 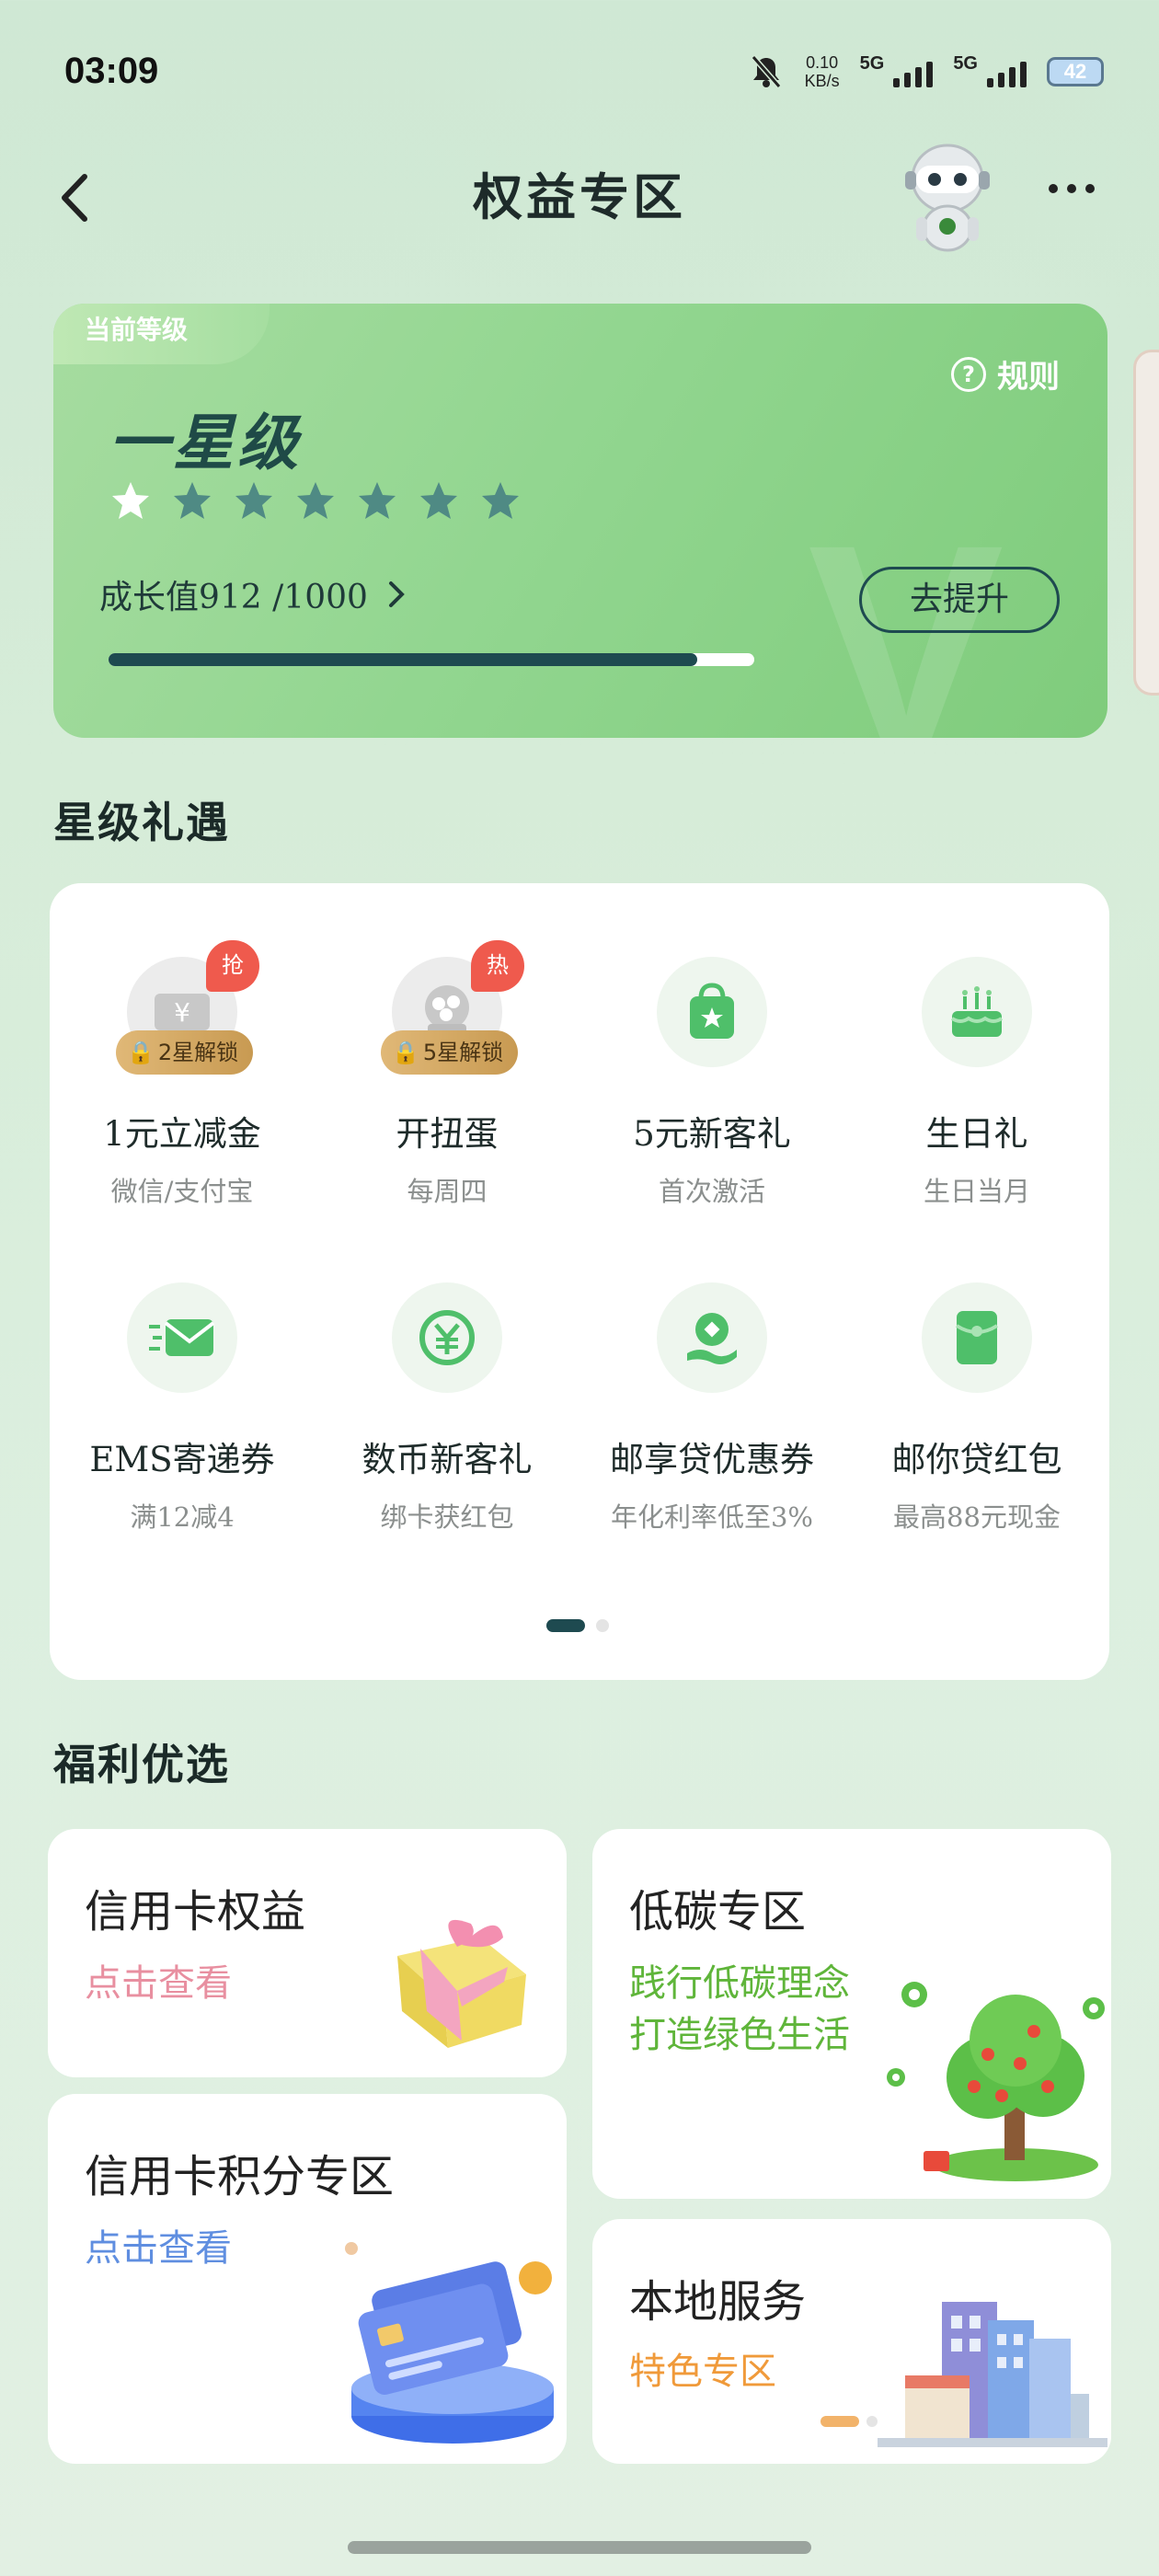 What do you see at coordinates (182, 1337) in the screenshot?
I see `mail-envelope-icon` at bounding box center [182, 1337].